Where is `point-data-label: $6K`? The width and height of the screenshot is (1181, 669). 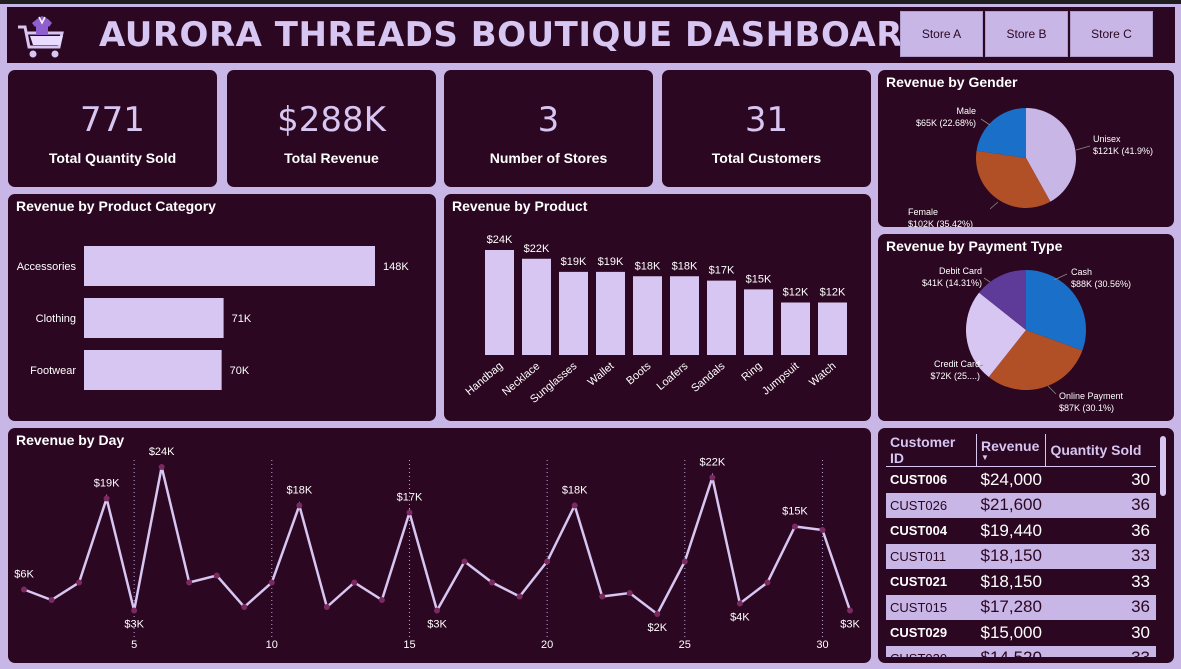 point-data-label: $6K is located at coordinates (24, 575).